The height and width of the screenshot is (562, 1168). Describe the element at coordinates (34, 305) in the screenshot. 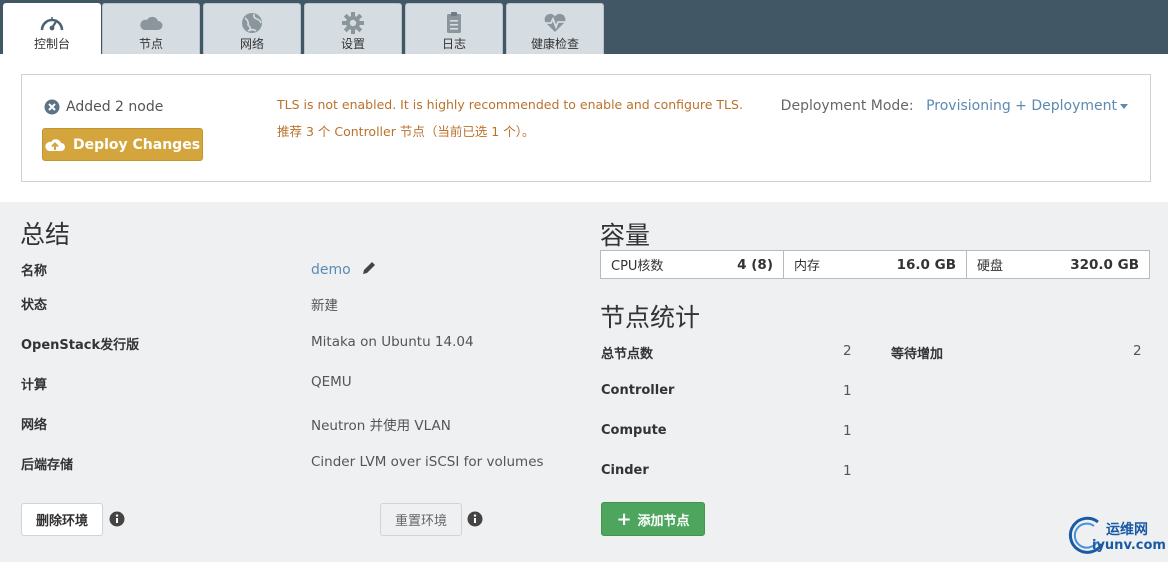

I see `summary-label-status: 状态` at that location.